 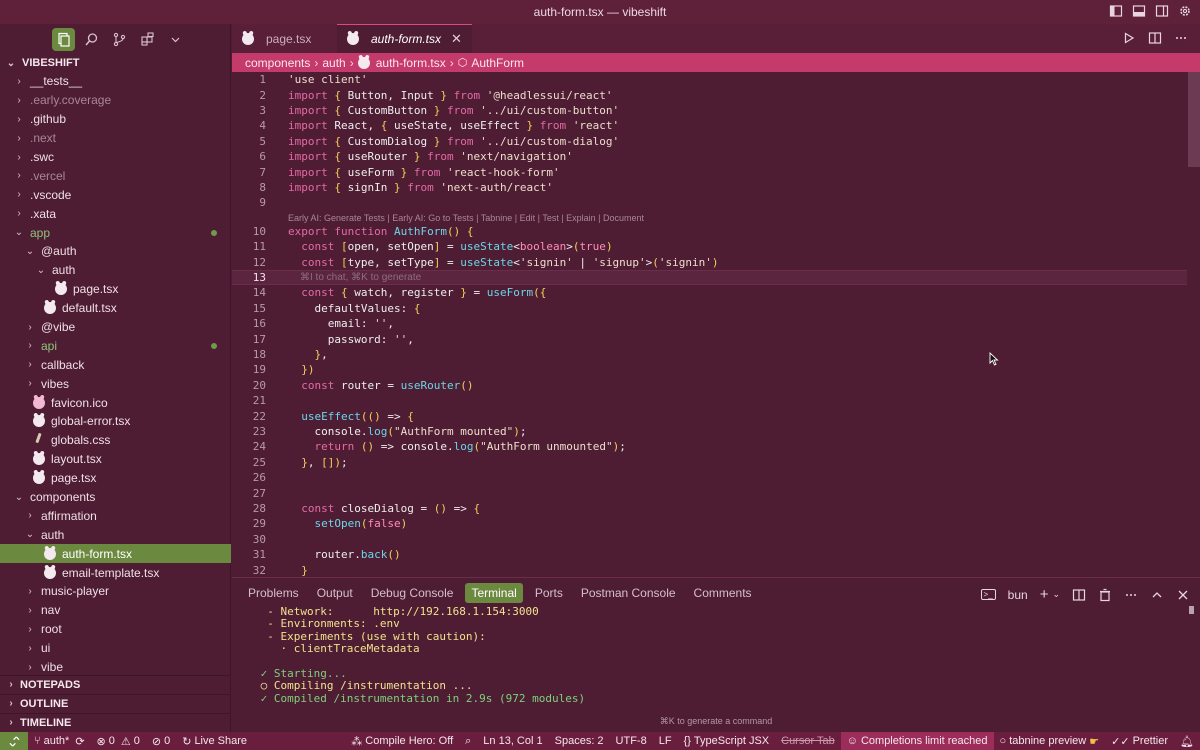 What do you see at coordinates (115, 383) in the screenshot?
I see `explorer-folder: › vibes` at bounding box center [115, 383].